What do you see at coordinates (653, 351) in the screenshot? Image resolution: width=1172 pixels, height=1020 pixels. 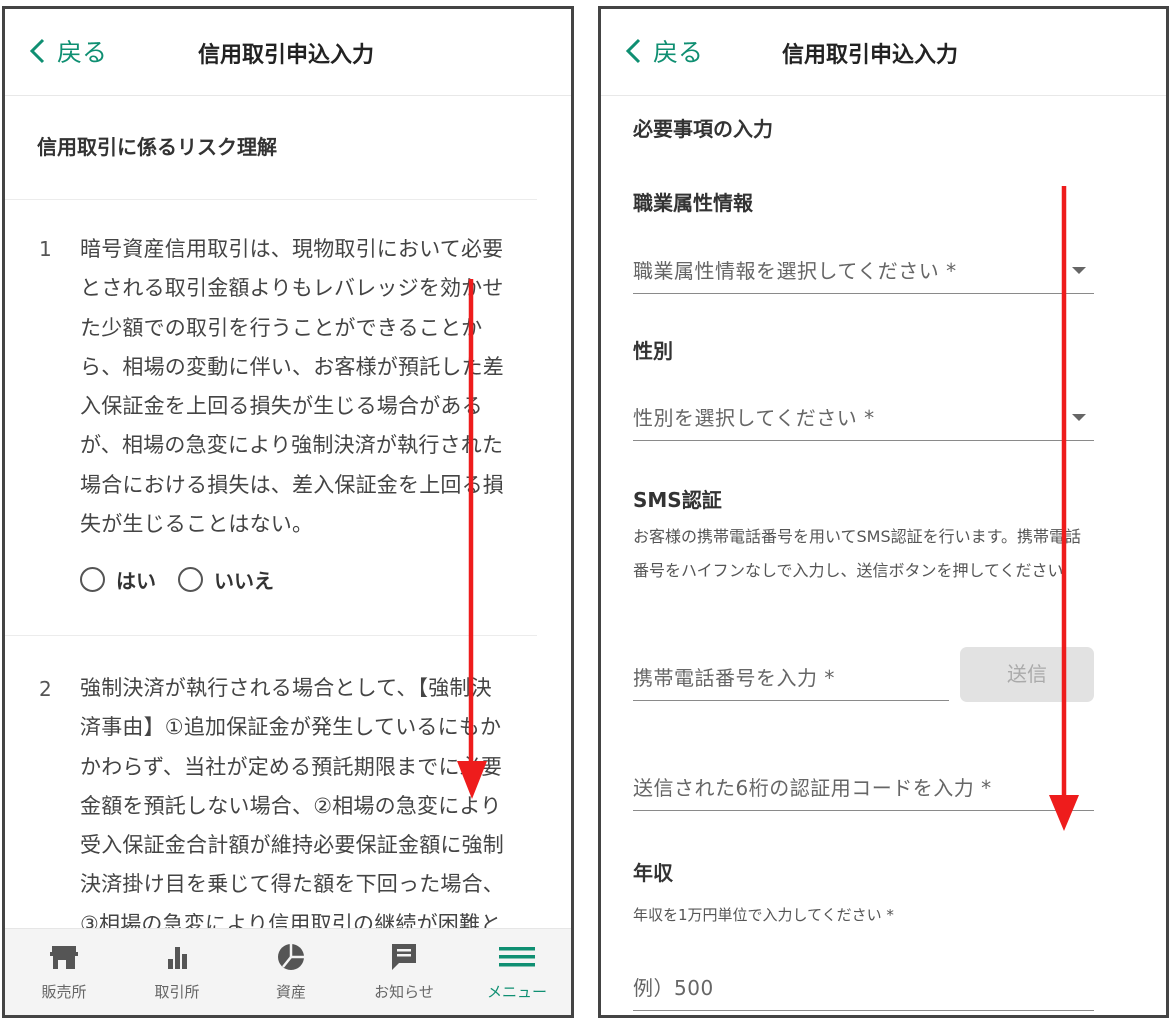 I see `gender-label: 性別` at bounding box center [653, 351].